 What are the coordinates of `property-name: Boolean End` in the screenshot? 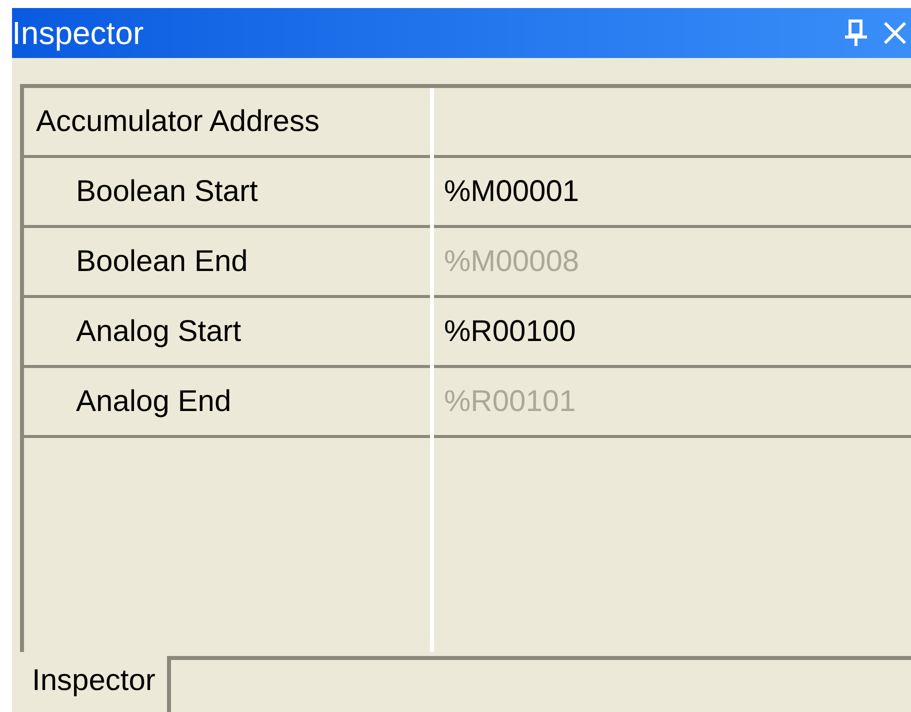 It's located at (162, 262).